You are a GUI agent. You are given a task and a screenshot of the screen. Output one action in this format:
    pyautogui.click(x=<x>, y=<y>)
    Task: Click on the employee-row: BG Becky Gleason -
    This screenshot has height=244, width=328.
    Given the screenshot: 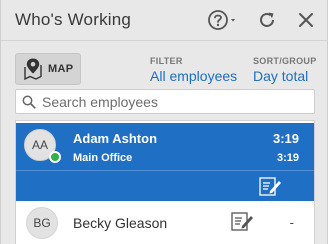 What is the action you would take?
    pyautogui.click(x=165, y=224)
    